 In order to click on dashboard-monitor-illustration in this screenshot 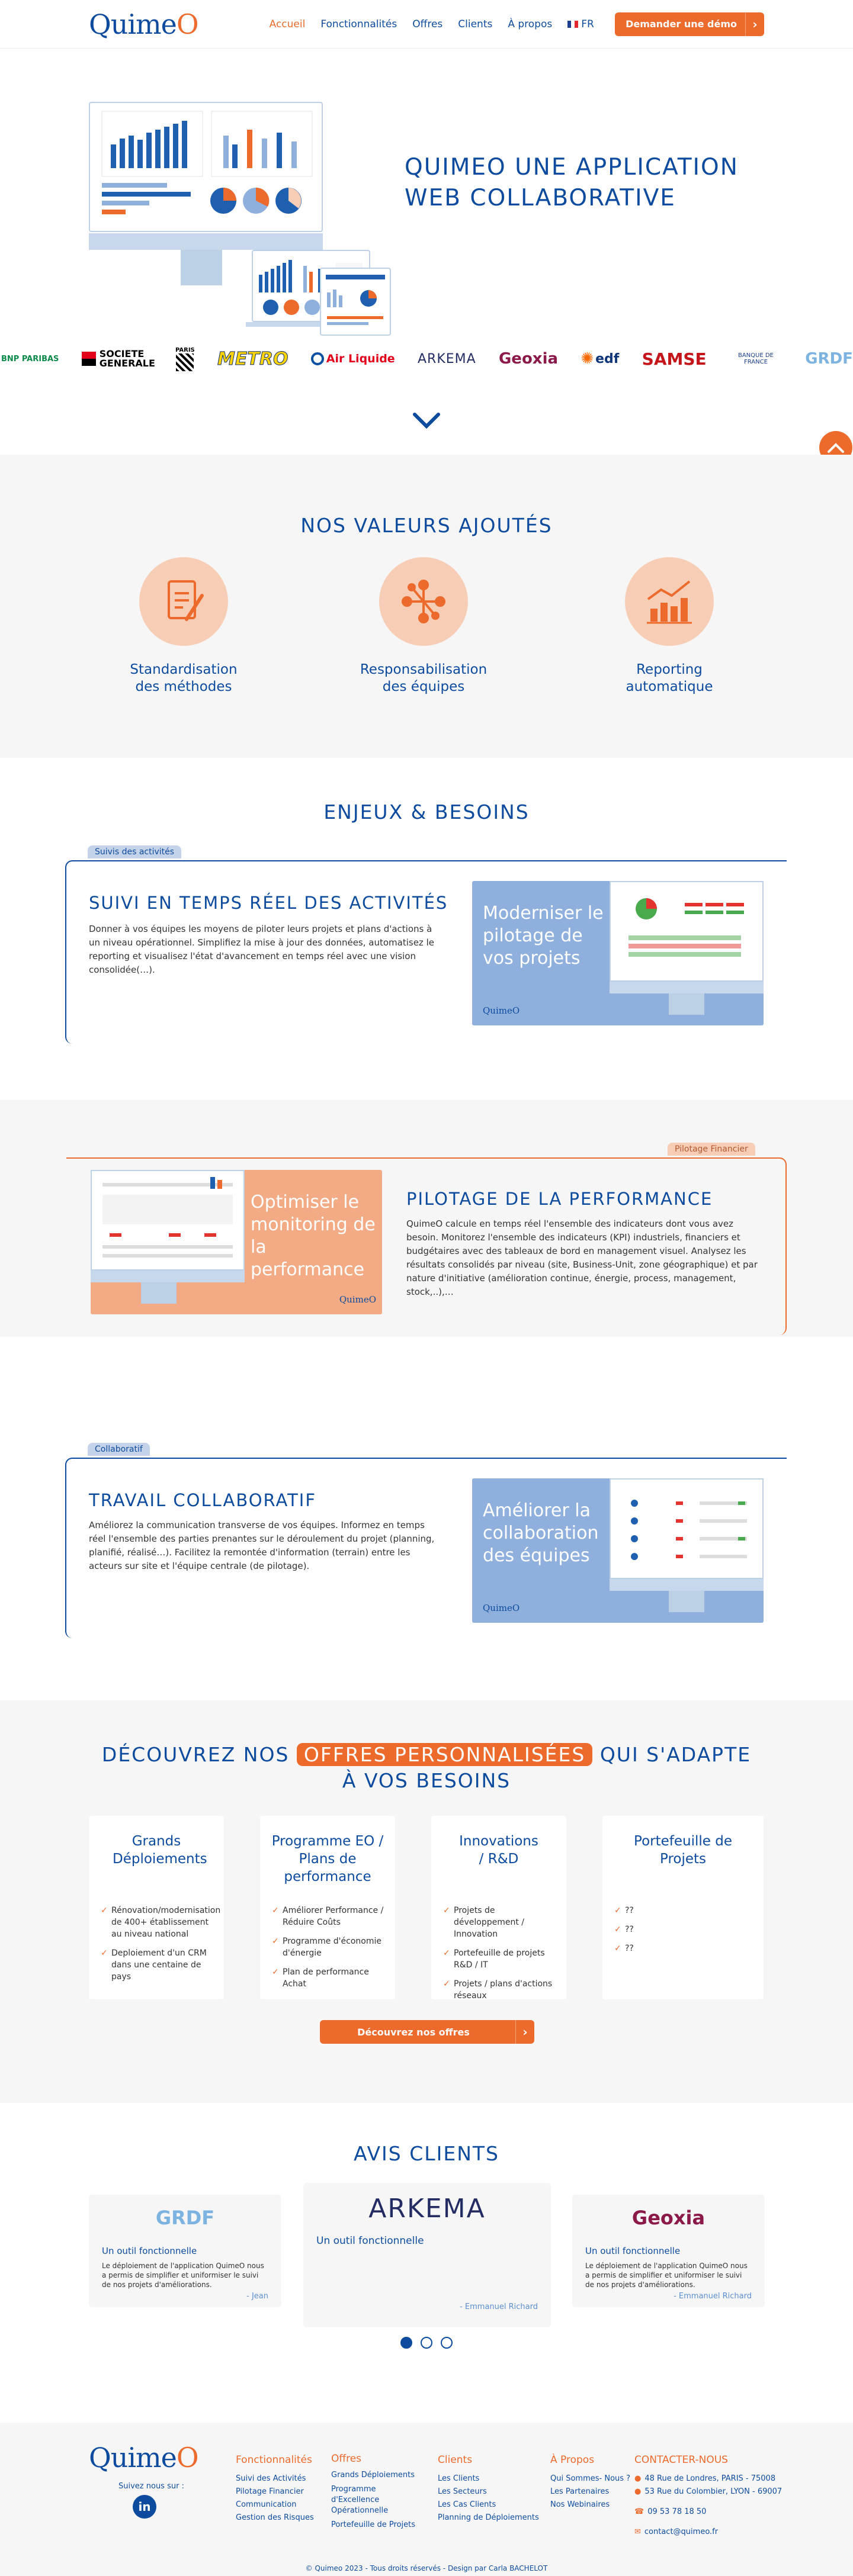, I will do `click(206, 167)`.